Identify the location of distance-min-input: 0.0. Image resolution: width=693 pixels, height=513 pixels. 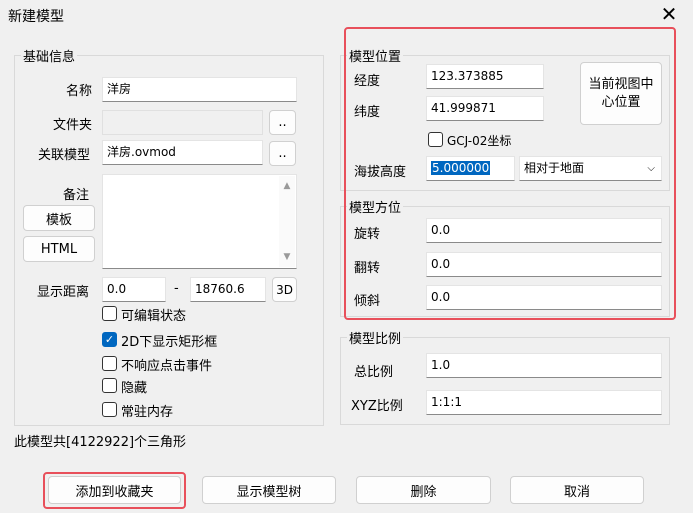
(134, 289).